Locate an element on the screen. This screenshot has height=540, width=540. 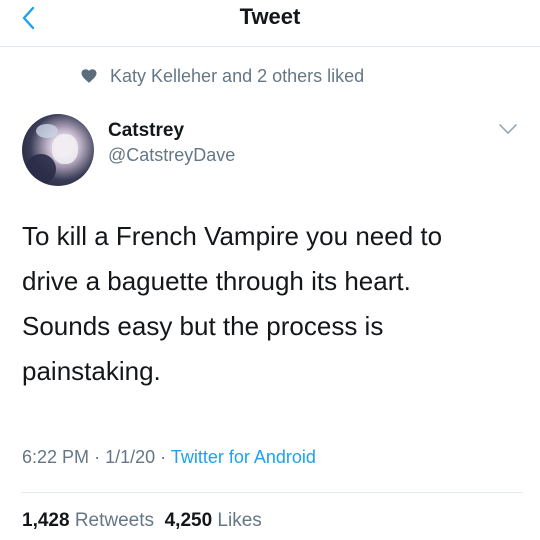
divider is located at coordinates (272, 492).